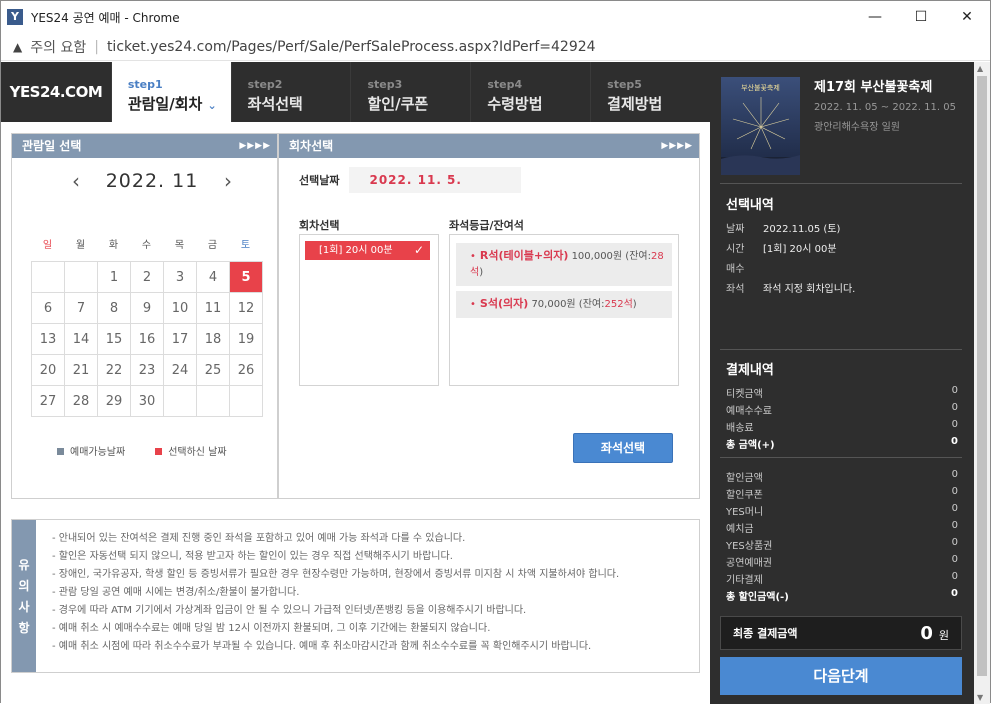  I want to click on step-1: step1 관람일/회차 ⌄, so click(170, 92).